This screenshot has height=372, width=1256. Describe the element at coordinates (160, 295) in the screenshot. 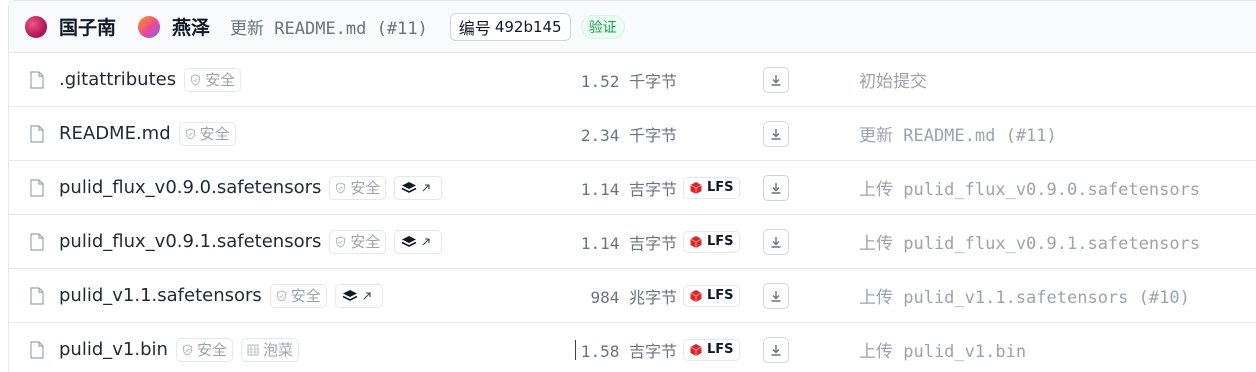

I see `file-name-link: pulid_v1.1.safetensors` at that location.